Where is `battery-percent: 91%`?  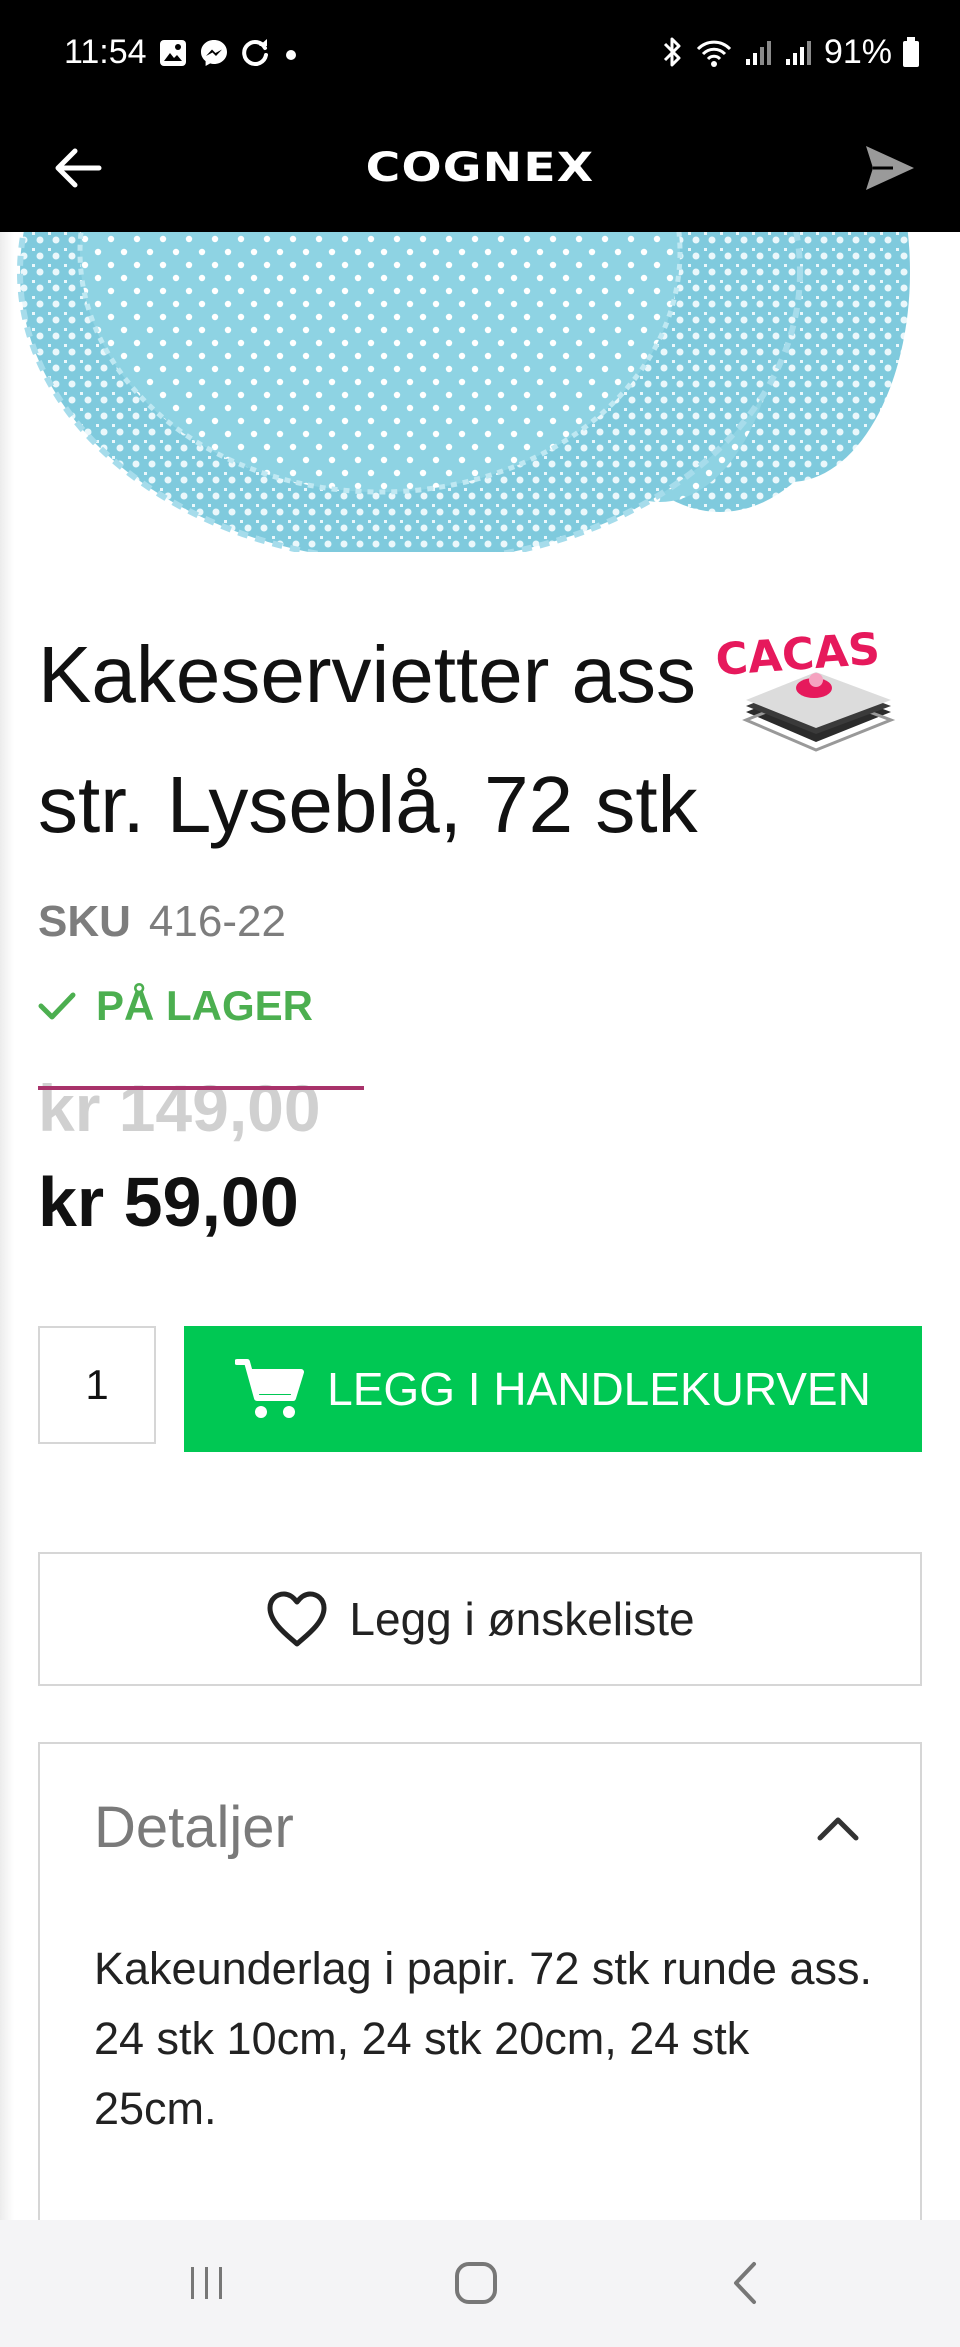
battery-percent: 91% is located at coordinates (857, 52).